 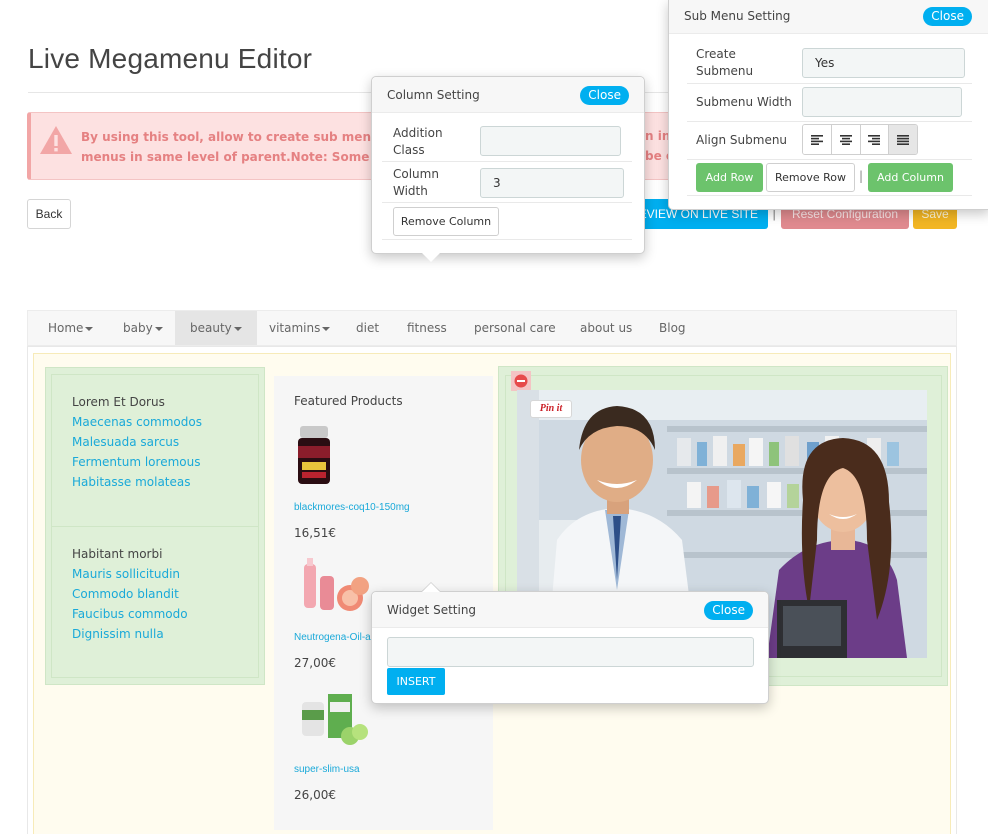 I want to click on menu-link: Fermentum loremous, so click(x=136, y=462).